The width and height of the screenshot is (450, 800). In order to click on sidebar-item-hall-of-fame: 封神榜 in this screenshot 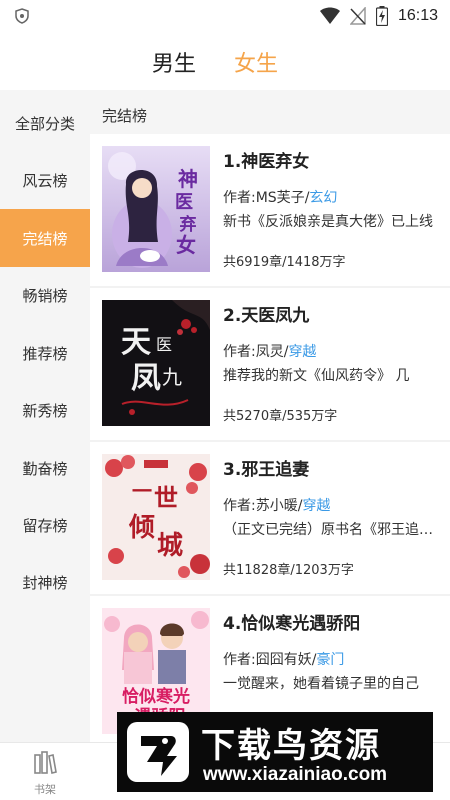, I will do `click(45, 582)`.